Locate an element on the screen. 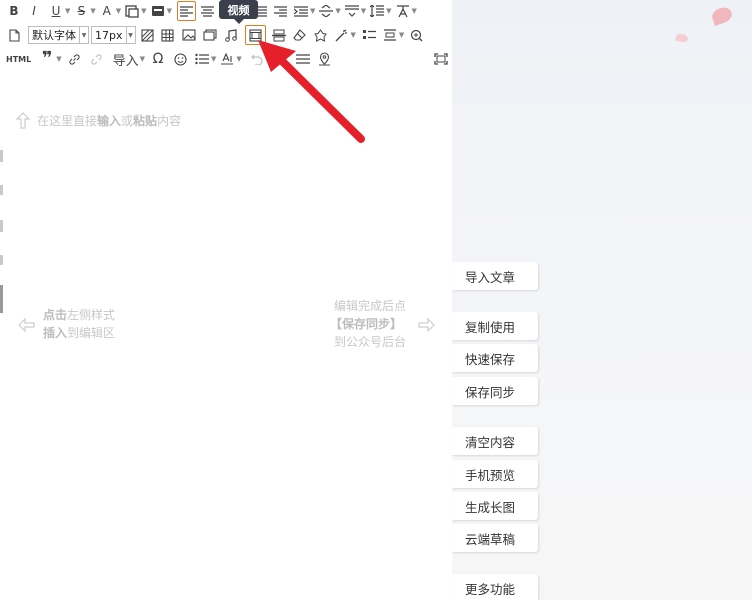 Image resolution: width=752 pixels, height=600 pixels. toolbar-row-1: B I U ▼ S ▼ A ▼ ▼ ▼ ▼ ▼ ▼ ▼ ▼ is located at coordinates (210, 11).